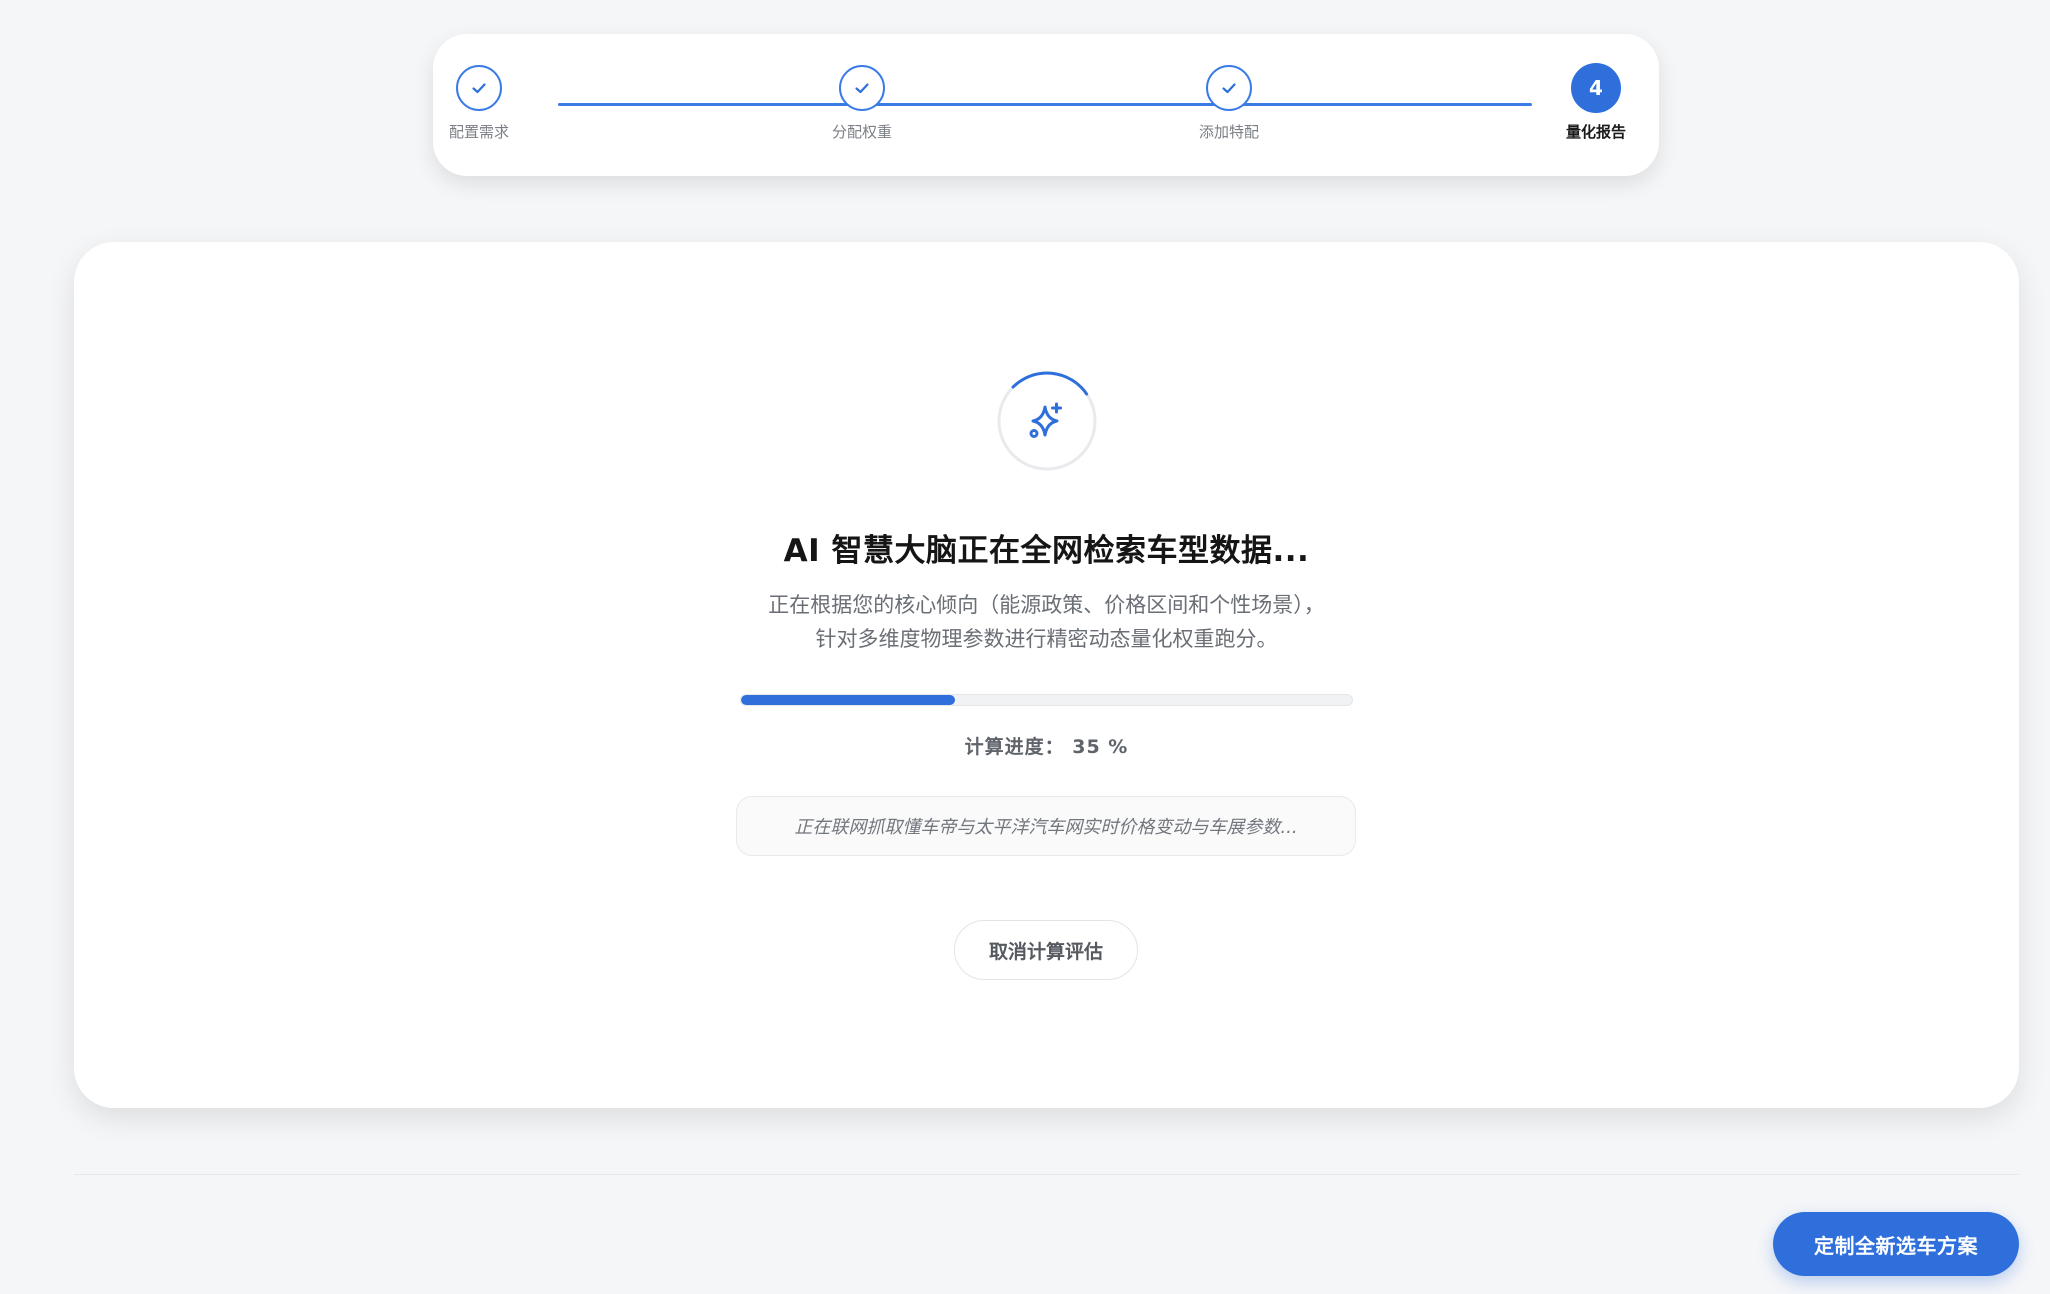 The image size is (2050, 1294). I want to click on stepper-connector-line, so click(1045, 104).